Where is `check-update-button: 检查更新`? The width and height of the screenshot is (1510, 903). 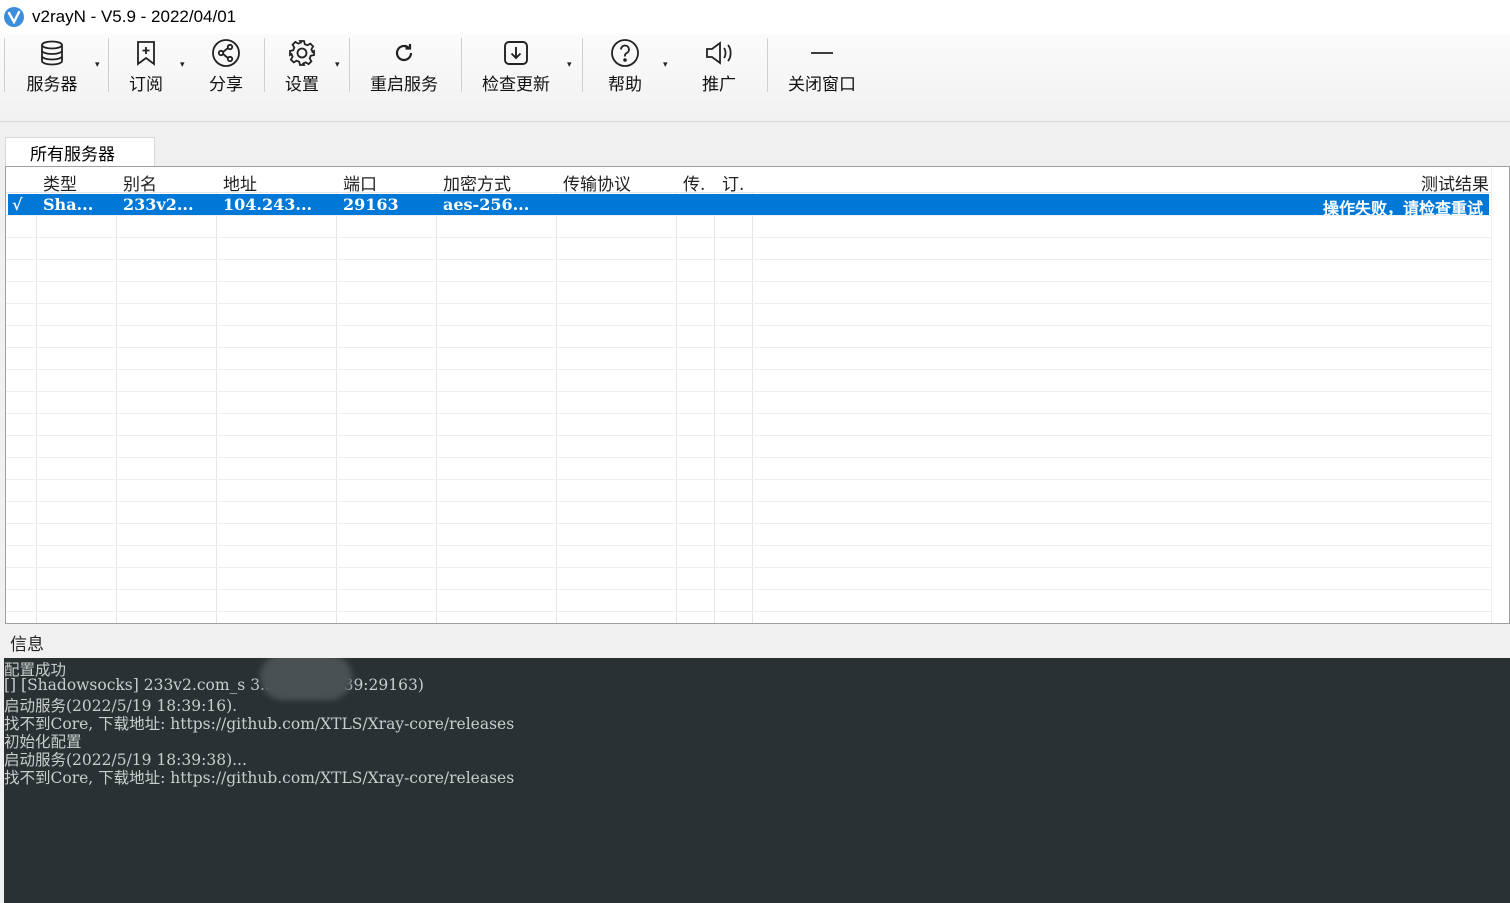
check-update-button: 检查更新 is located at coordinates (516, 68).